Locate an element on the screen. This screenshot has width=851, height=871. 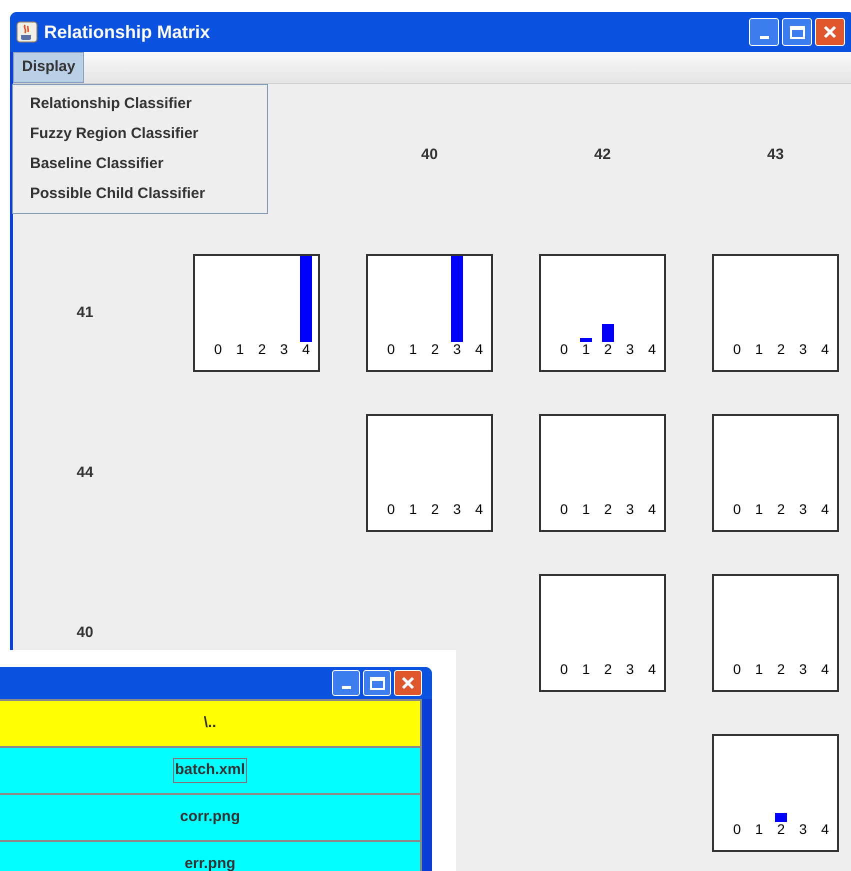
file-row: batch.xml is located at coordinates (210, 770).